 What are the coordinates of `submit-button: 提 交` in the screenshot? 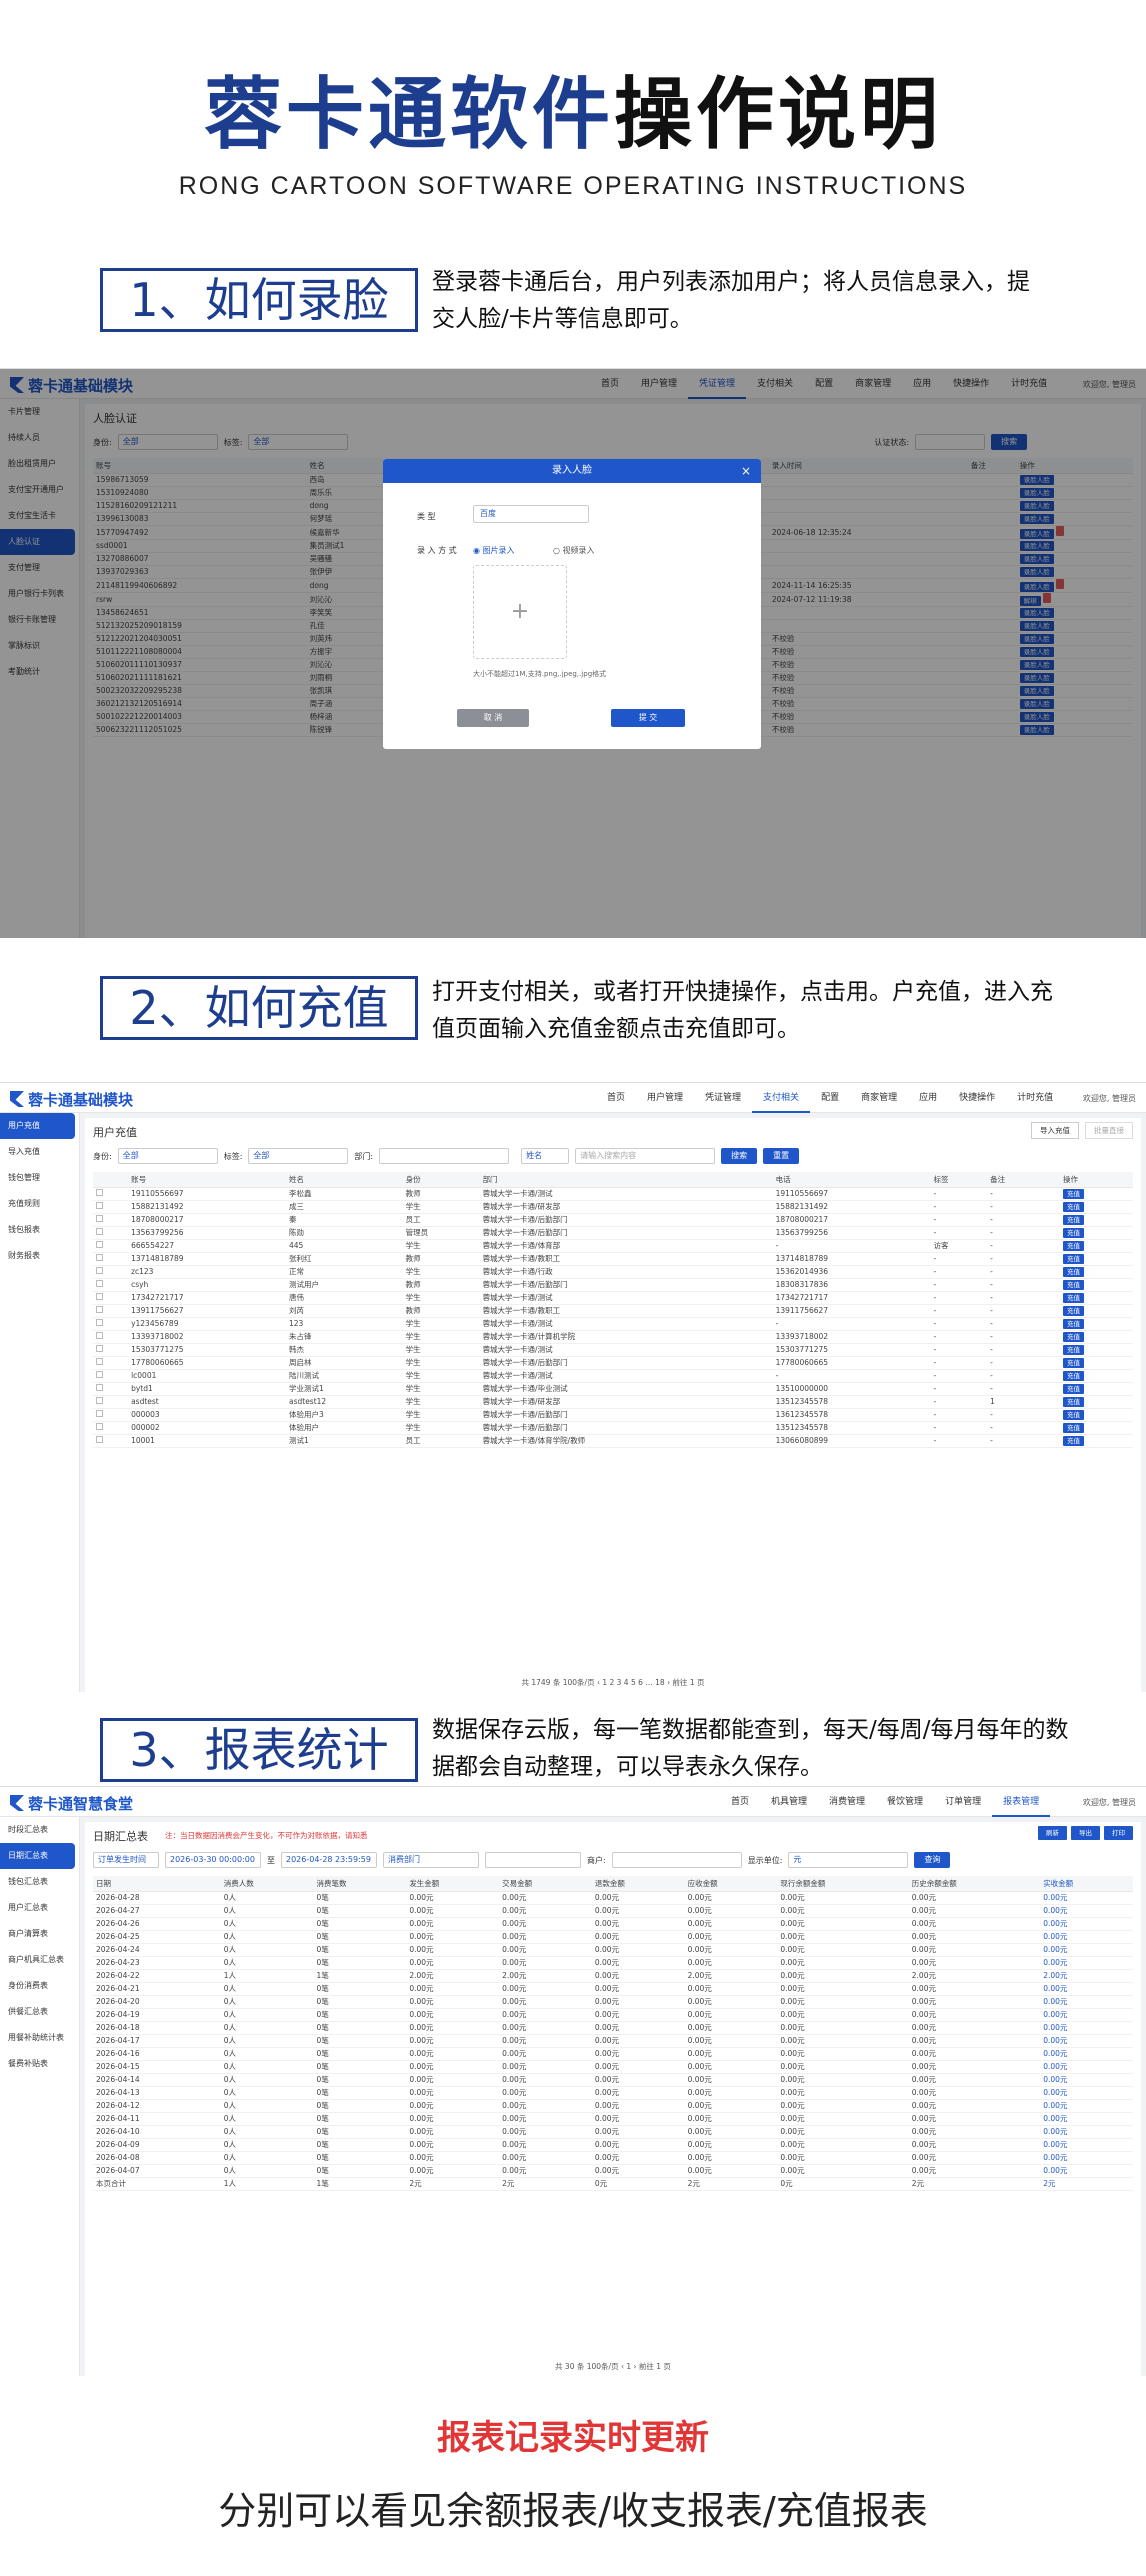 It's located at (648, 718).